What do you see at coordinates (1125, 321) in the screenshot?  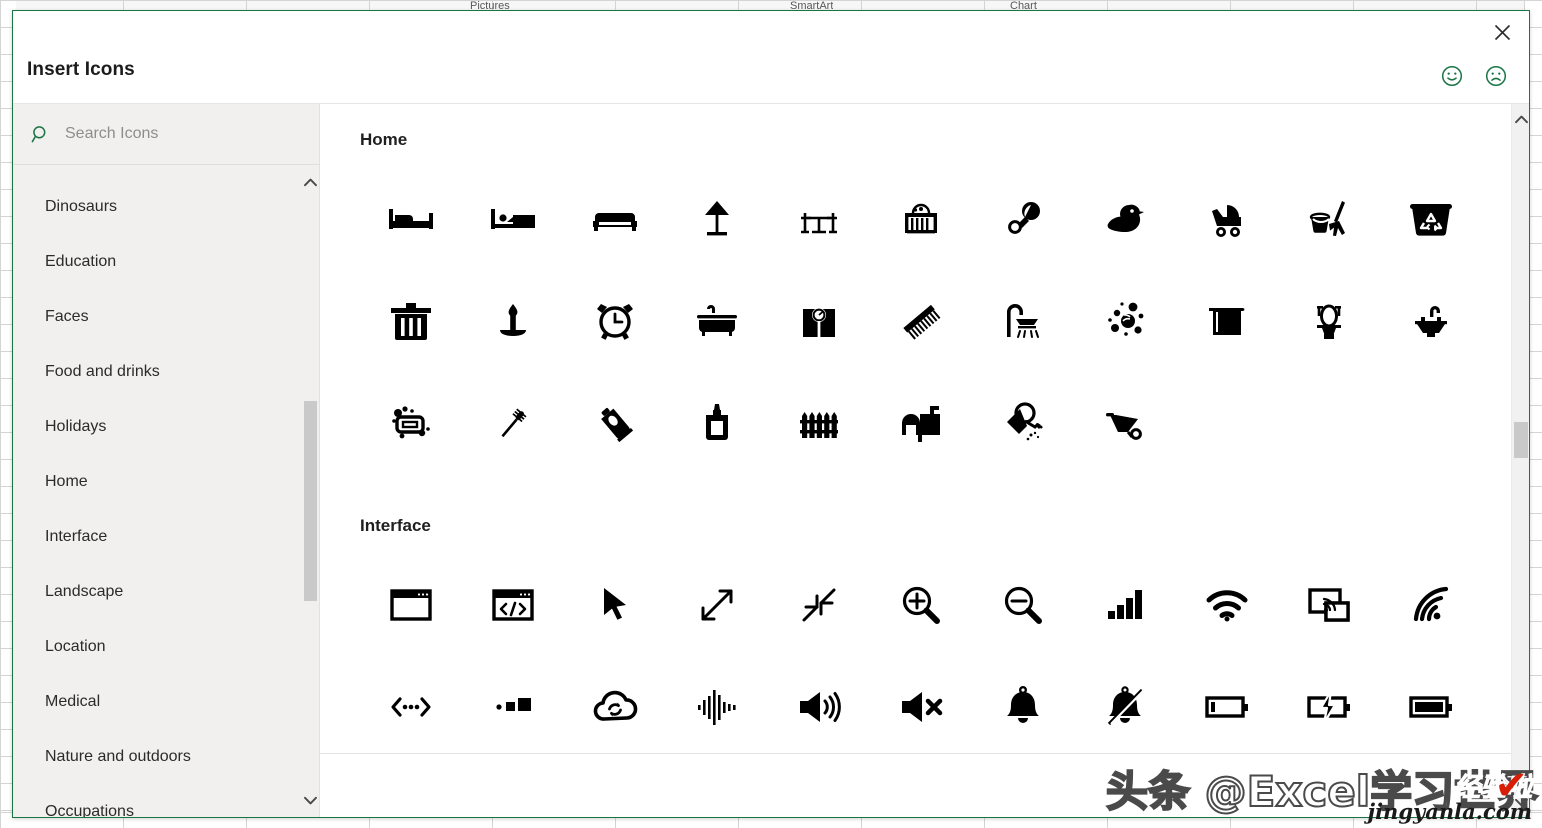 I see `bubbles-icon` at bounding box center [1125, 321].